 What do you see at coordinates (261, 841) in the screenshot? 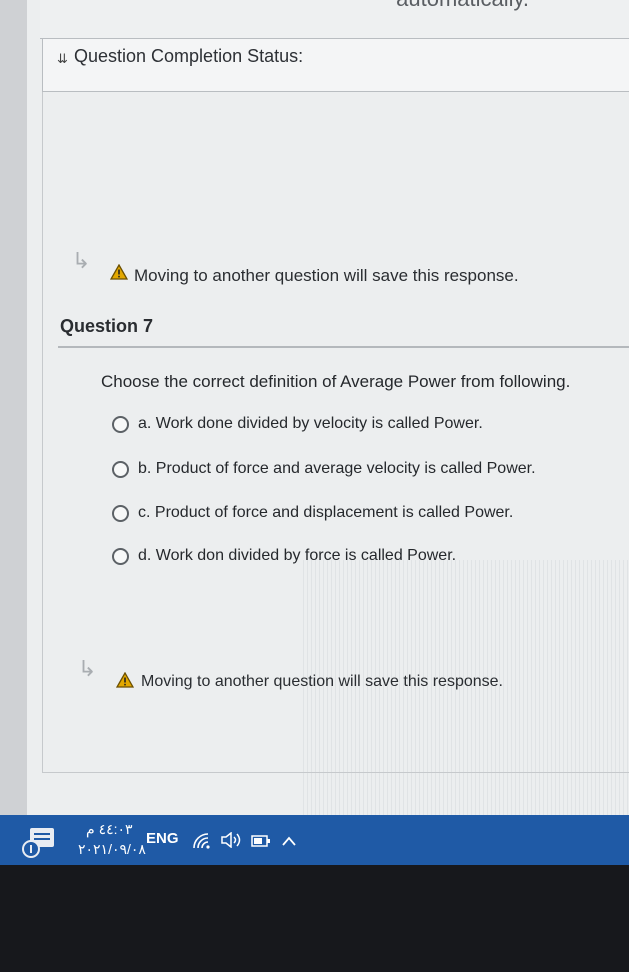
I see `battery-icon` at bounding box center [261, 841].